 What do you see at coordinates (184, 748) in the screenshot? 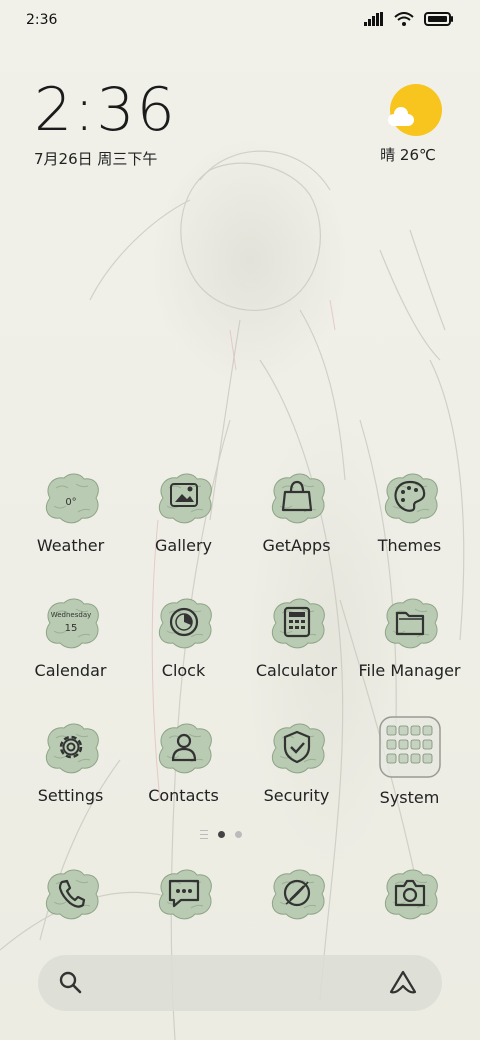
I see `contact-icon` at bounding box center [184, 748].